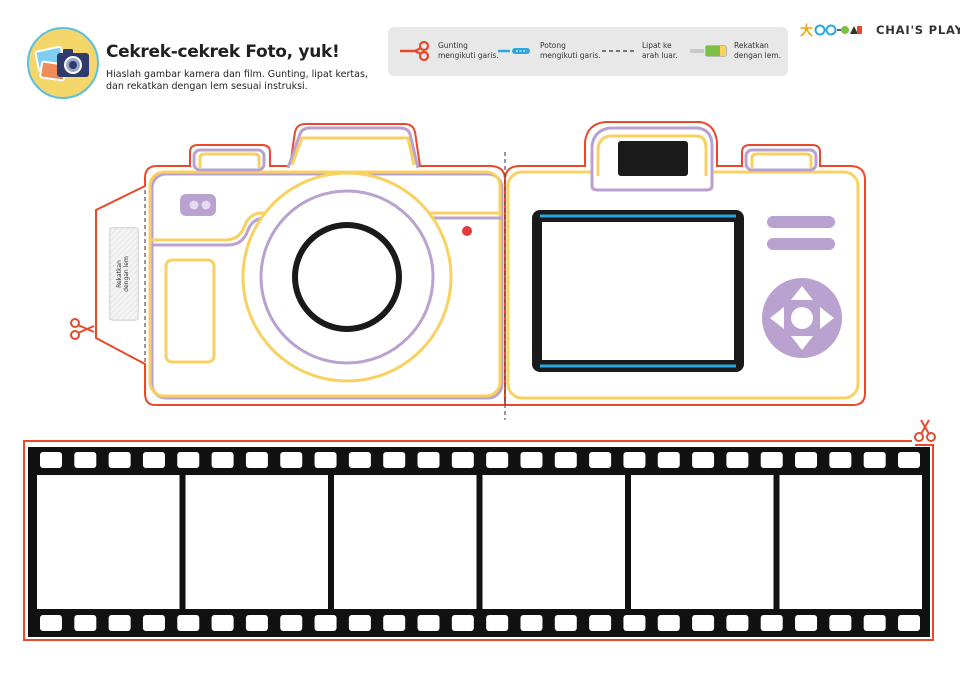 The height and width of the screenshot is (679, 960). Describe the element at coordinates (925, 430) in the screenshot. I see `scissors-icon` at that location.